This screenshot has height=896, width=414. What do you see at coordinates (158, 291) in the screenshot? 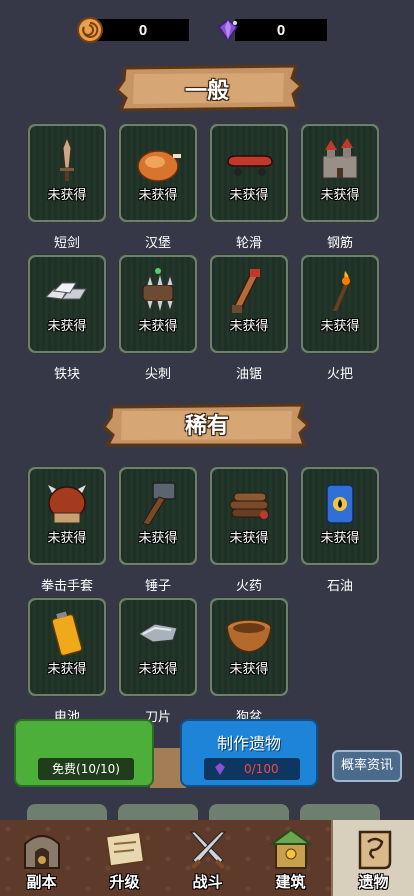
I see `spike-ball-icon` at bounding box center [158, 291].